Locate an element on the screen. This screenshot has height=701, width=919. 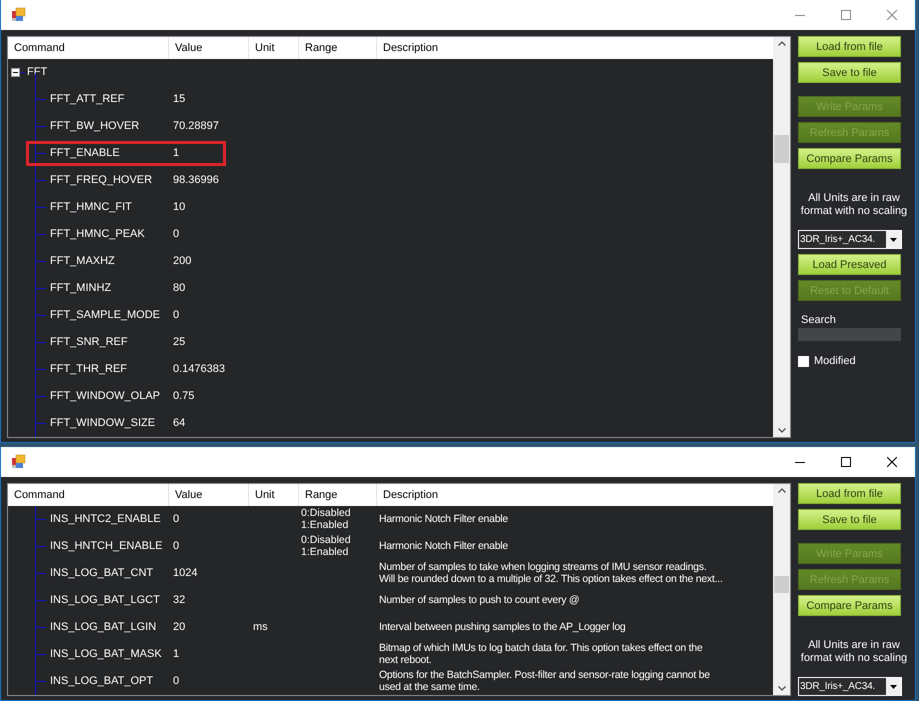
param-value: 70.28897 is located at coordinates (196, 126).